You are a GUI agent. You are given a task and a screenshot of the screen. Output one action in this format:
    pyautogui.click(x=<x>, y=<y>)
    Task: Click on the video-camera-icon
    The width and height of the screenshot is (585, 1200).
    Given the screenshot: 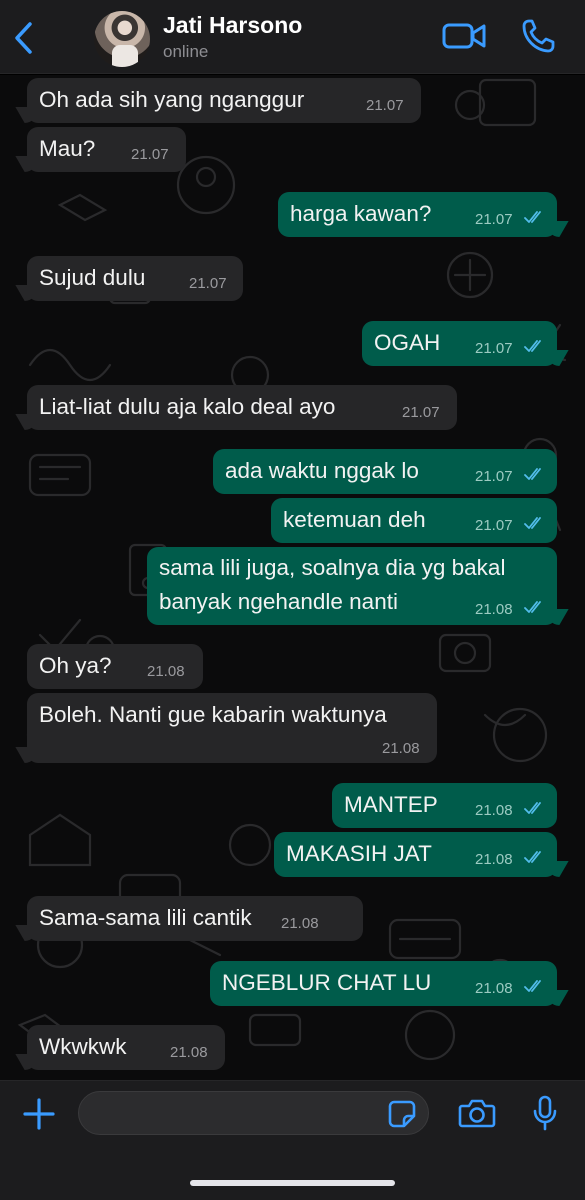 What is the action you would take?
    pyautogui.click(x=464, y=36)
    